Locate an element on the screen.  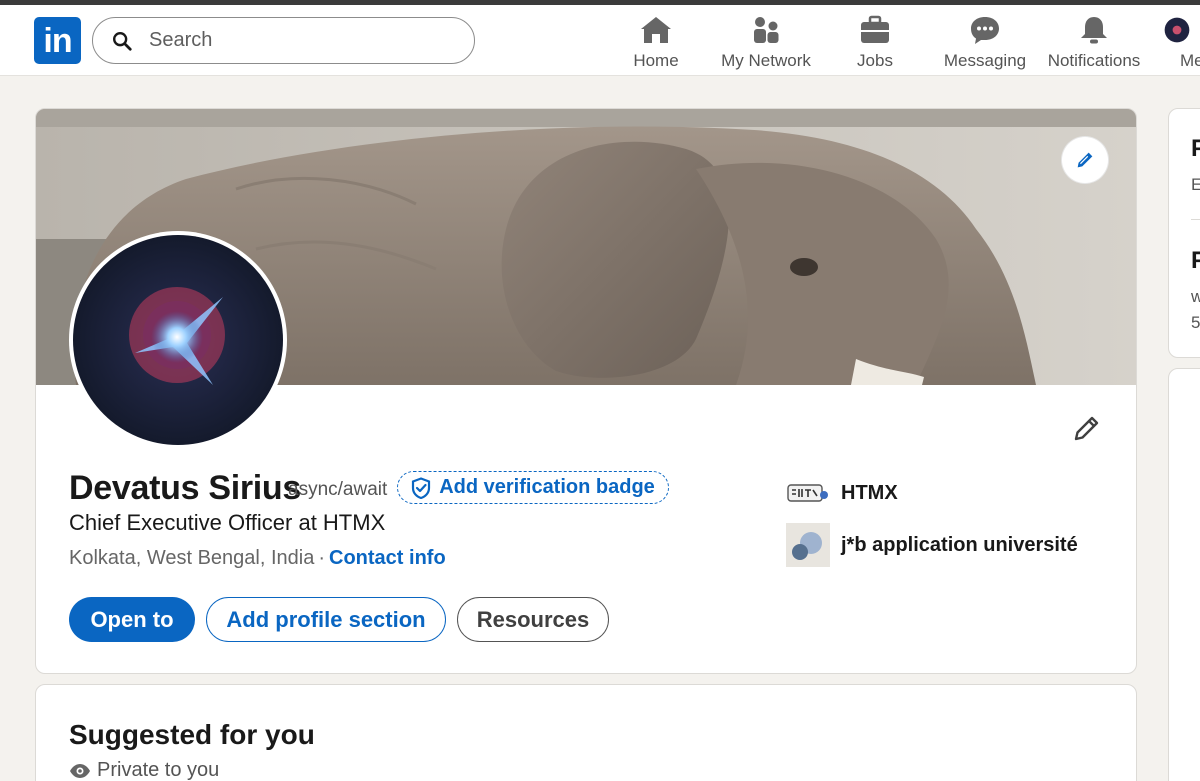
section-title: Suggested for you is located at coordinates (192, 734).